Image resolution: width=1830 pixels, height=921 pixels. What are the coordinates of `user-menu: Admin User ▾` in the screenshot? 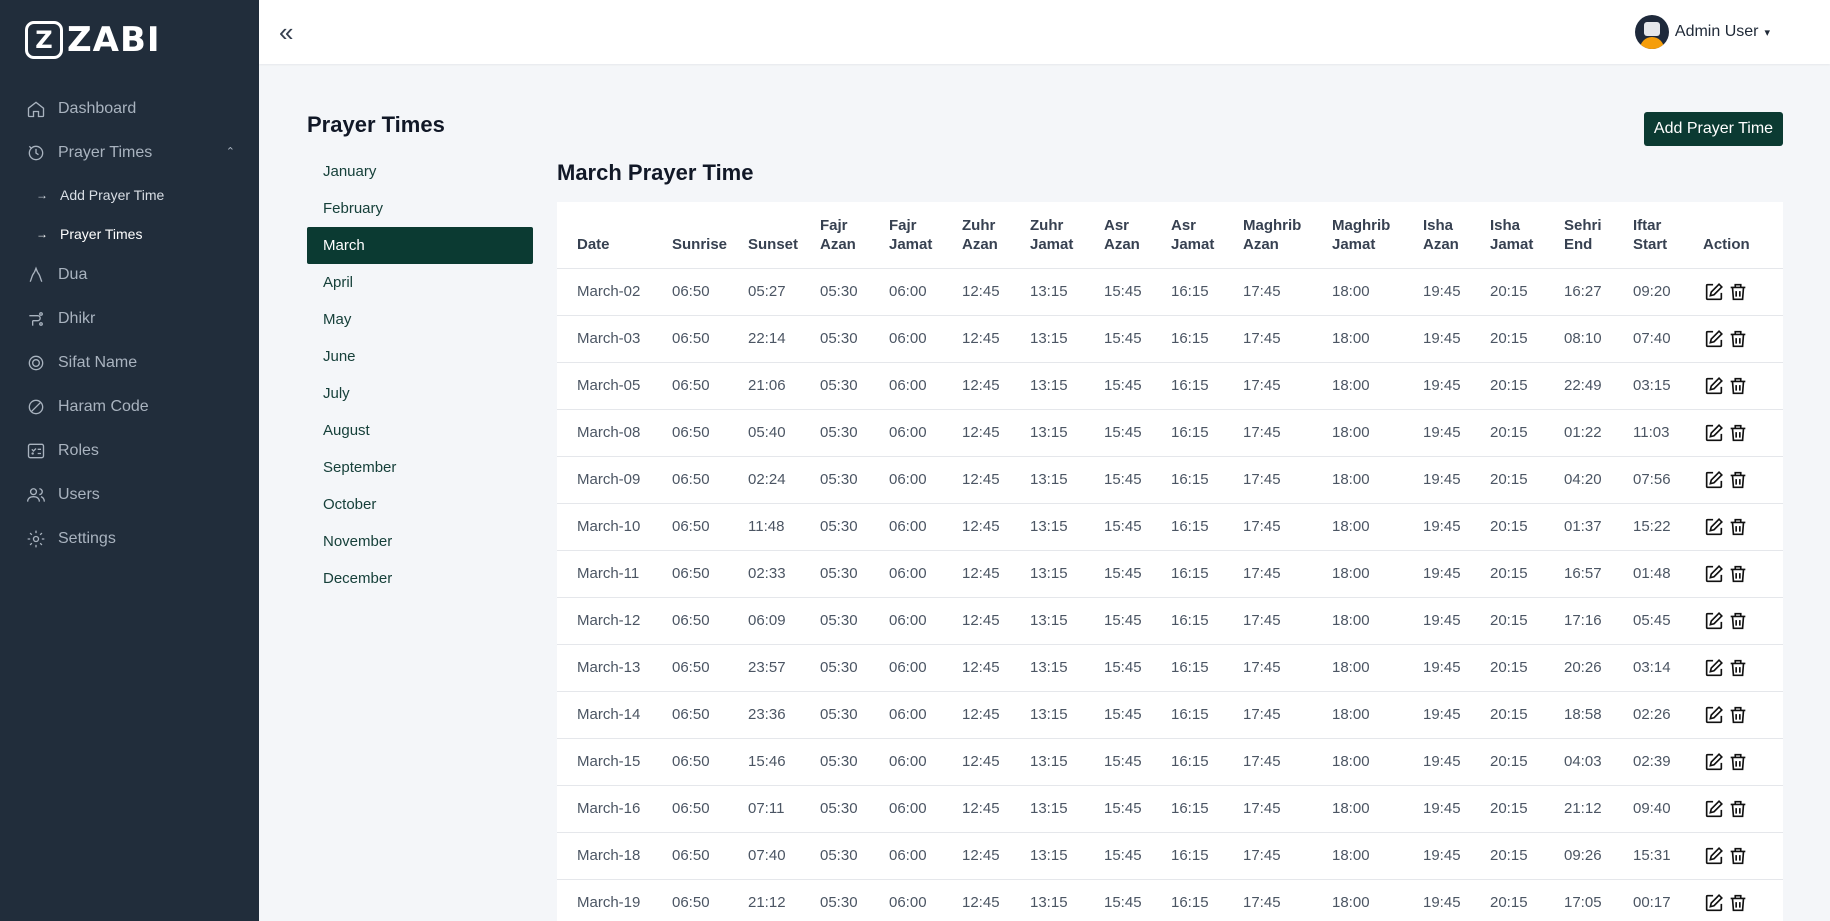 It's located at (1702, 32).